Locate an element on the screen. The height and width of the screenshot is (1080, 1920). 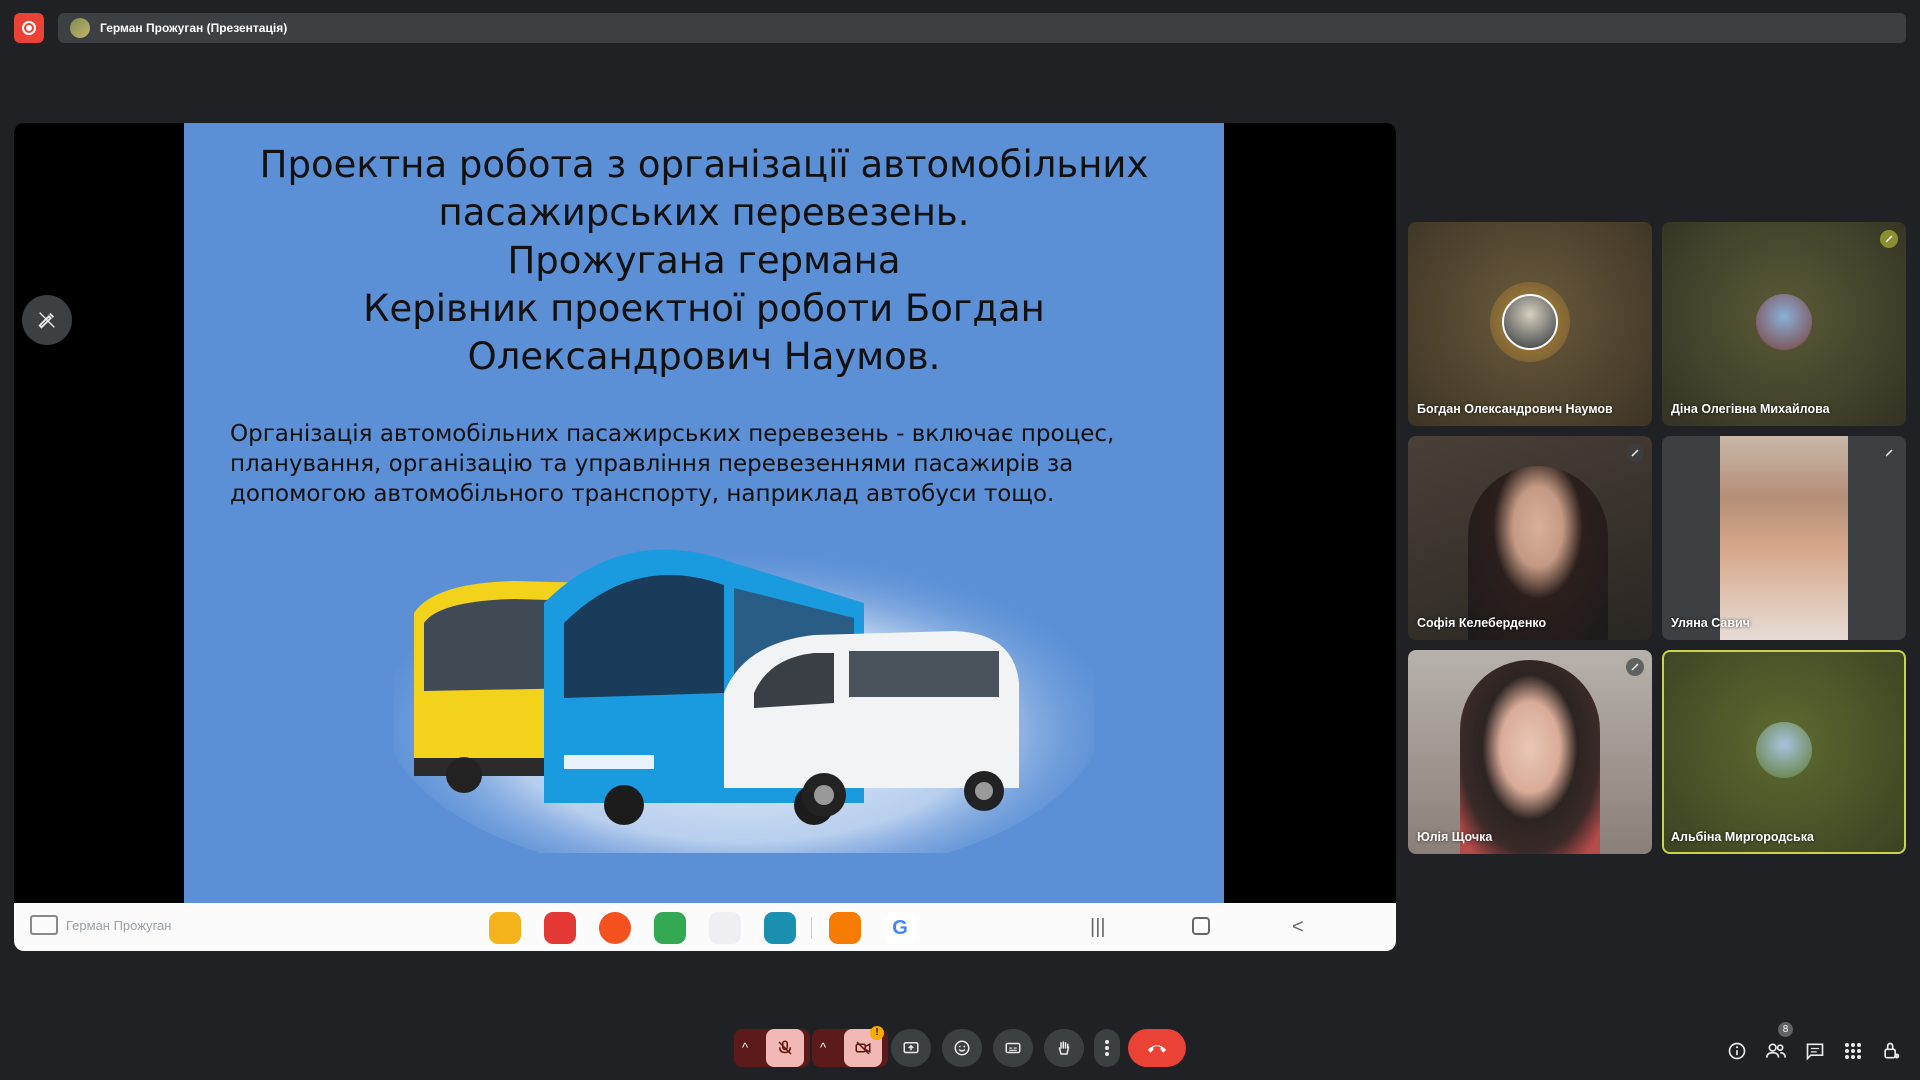
participant-tile: Богдан Олександрович Наумов is located at coordinates (1530, 324).